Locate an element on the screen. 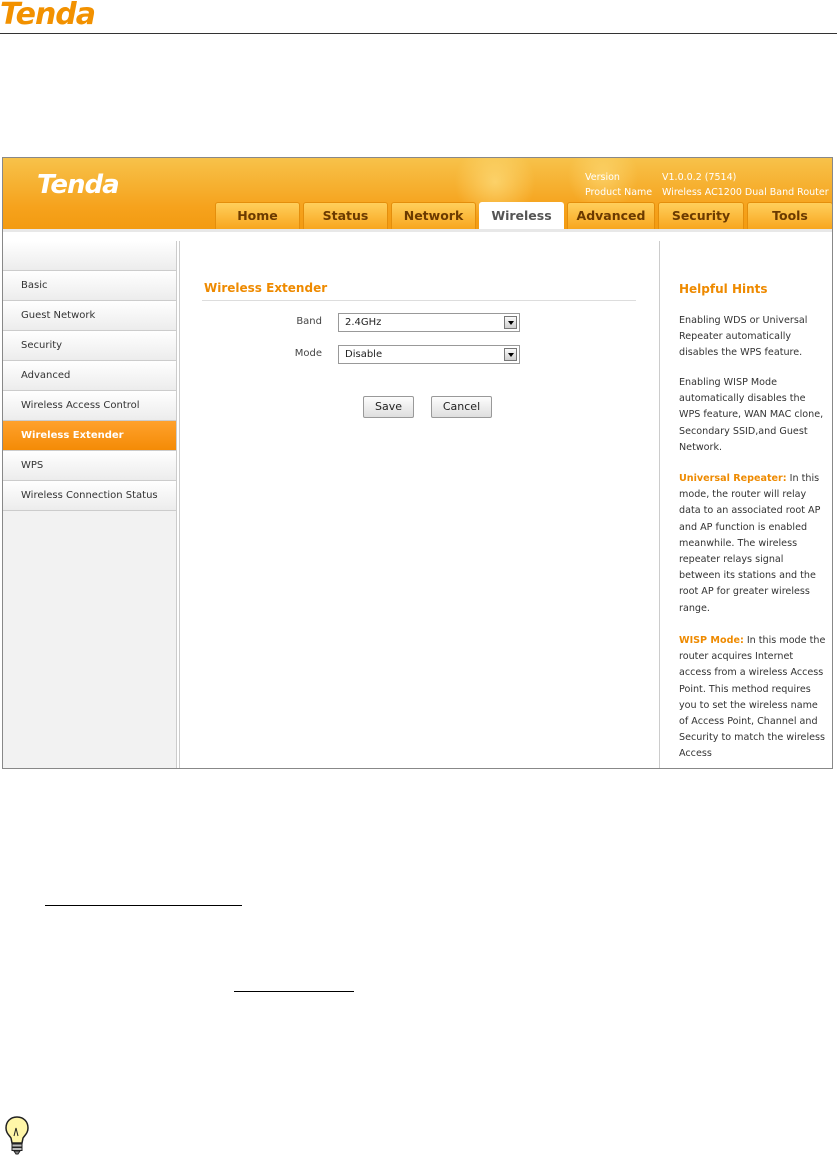 The height and width of the screenshot is (1157, 837). band-label: Band is located at coordinates (309, 321).